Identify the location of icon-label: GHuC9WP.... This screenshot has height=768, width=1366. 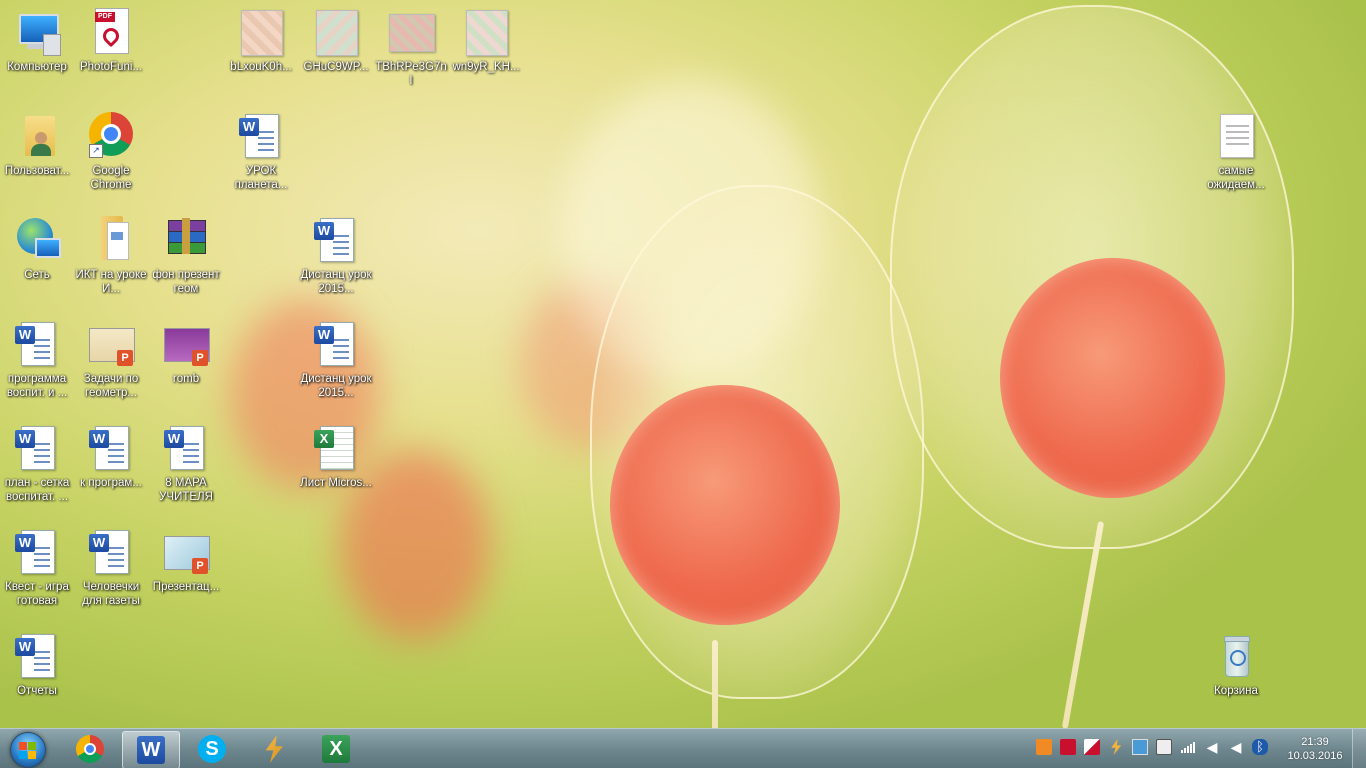
(336, 67).